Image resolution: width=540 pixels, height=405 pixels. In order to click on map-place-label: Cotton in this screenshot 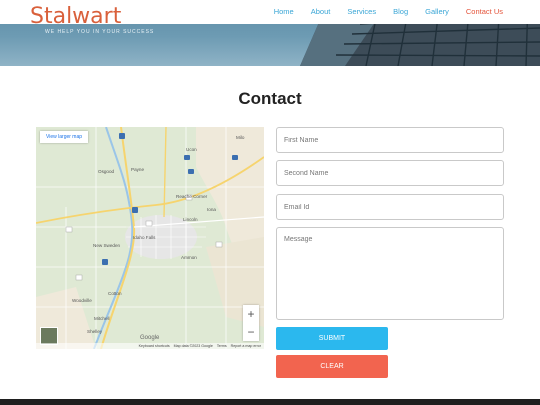, I will do `click(115, 293)`.